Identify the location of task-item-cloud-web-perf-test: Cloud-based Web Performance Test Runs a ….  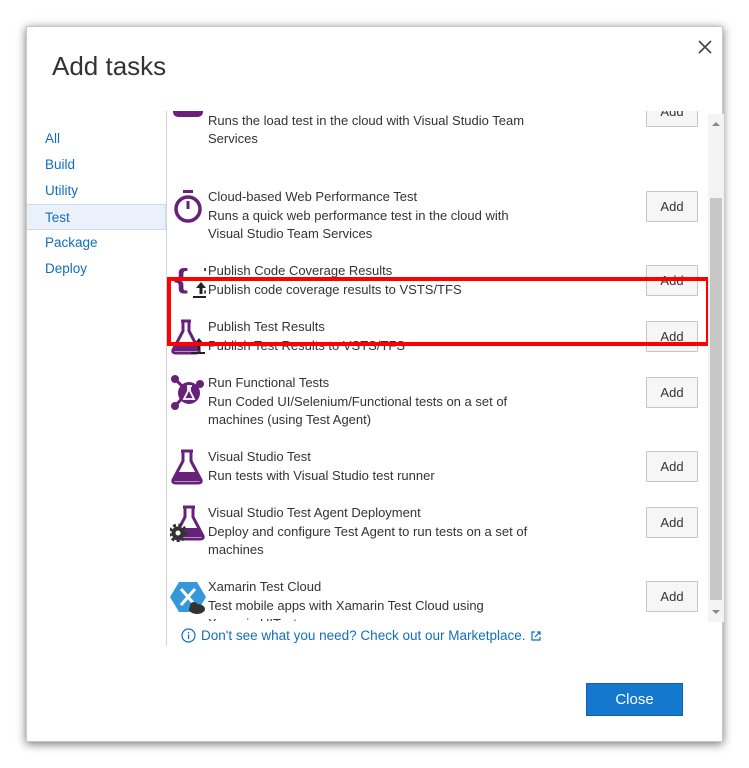
(437, 225).